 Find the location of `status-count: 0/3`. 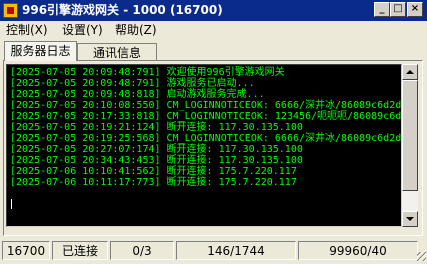

status-count: 0/3 is located at coordinates (142, 250).